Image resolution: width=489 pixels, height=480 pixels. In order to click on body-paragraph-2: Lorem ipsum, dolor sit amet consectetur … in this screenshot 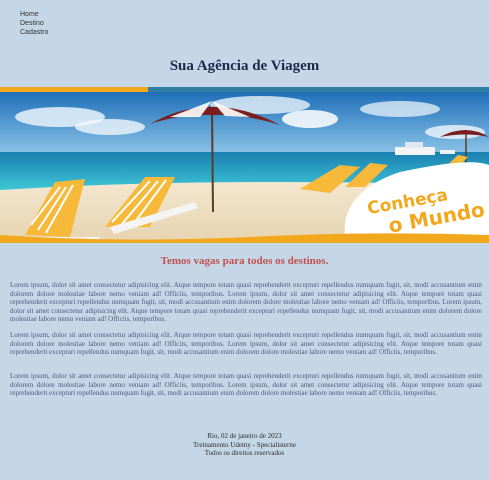, I will do `click(246, 343)`.